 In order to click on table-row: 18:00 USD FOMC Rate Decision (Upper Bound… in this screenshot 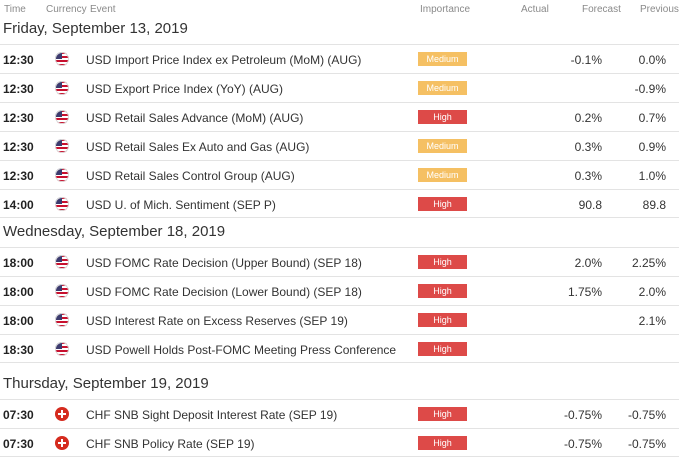, I will do `click(339, 261)`.